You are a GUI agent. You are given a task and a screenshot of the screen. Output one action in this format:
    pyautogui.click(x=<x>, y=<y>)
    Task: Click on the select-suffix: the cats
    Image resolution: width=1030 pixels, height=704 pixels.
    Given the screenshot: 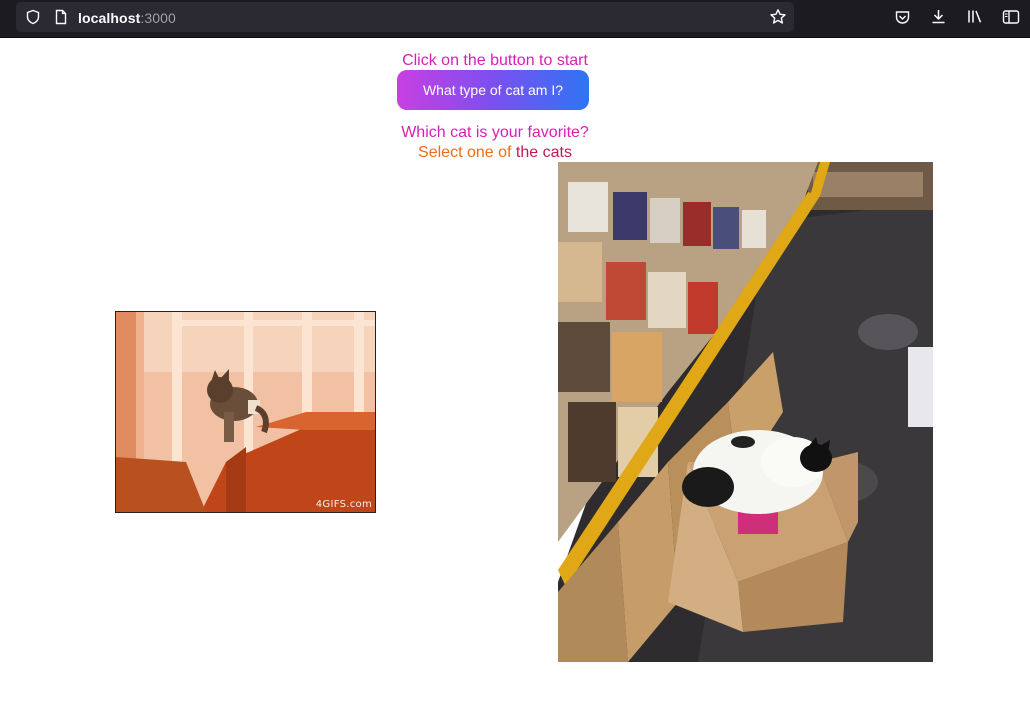 What is the action you would take?
    pyautogui.click(x=543, y=152)
    